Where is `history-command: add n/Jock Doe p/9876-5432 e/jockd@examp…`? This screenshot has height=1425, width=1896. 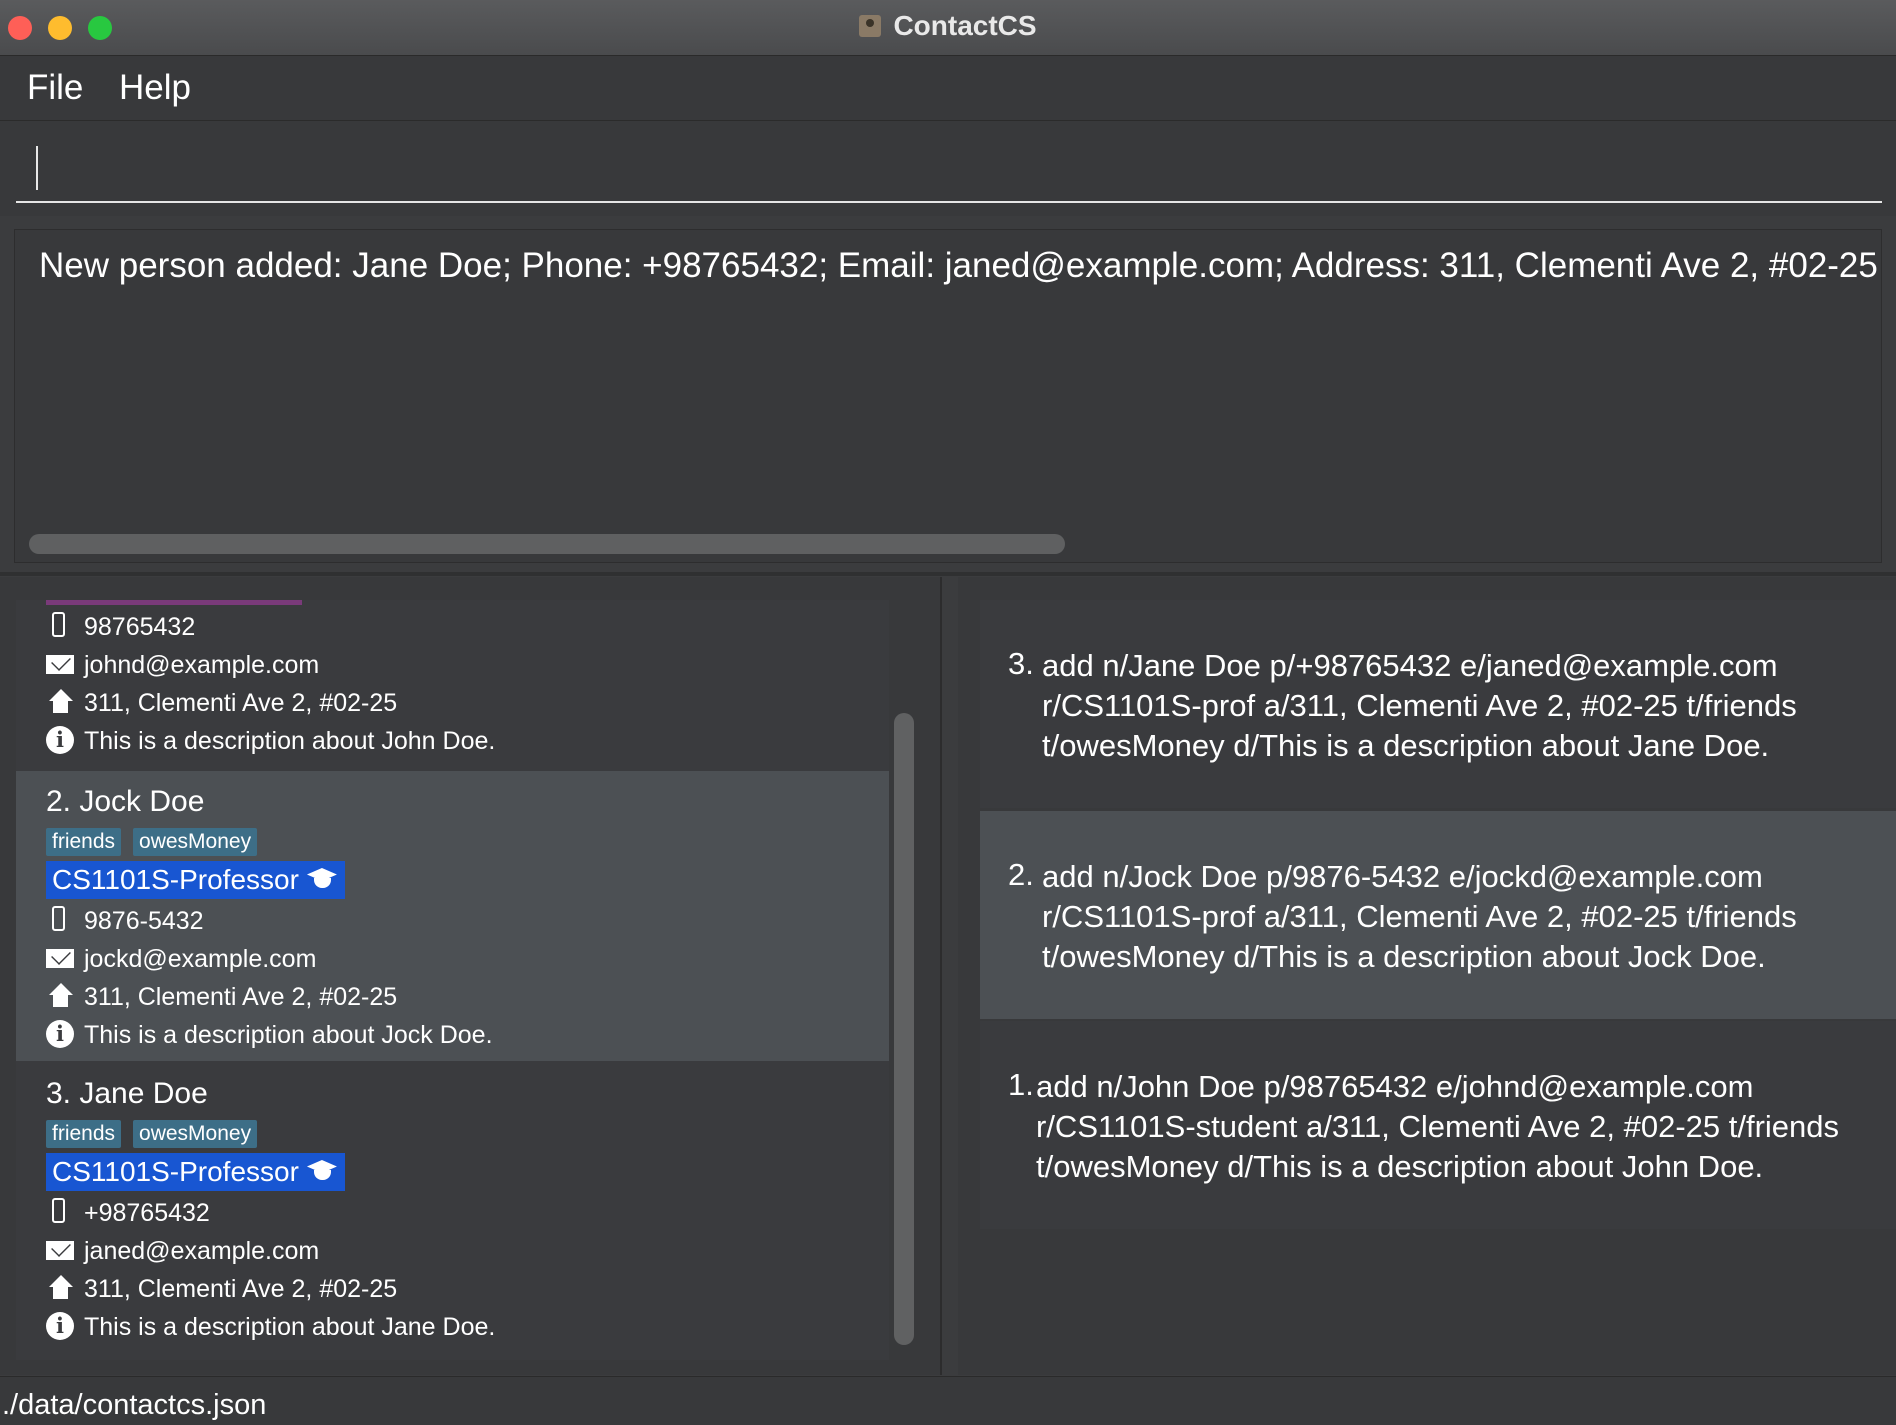
history-command: add n/Jock Doe p/9876-5432 e/jockd@examp… is located at coordinates (1419, 916).